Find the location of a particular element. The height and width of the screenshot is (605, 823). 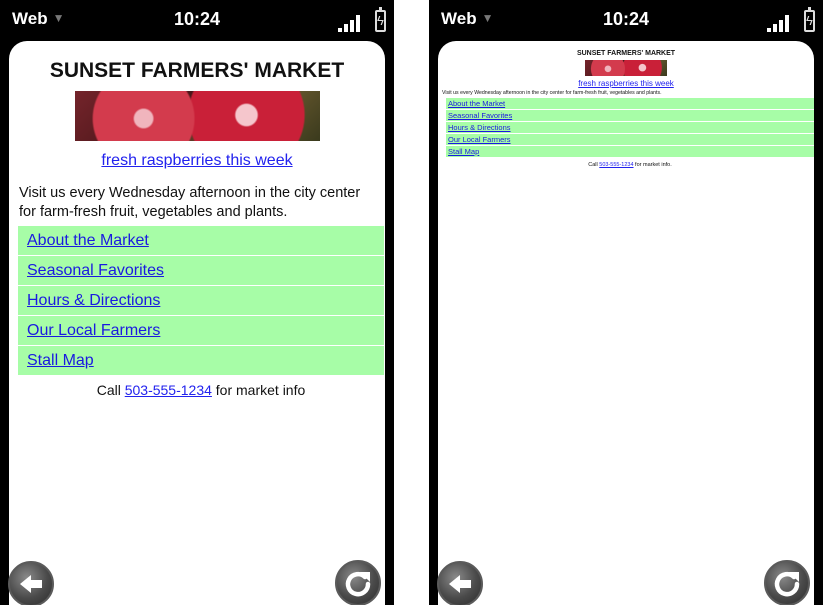

footer-contact: Call 503-555-1234 for market info is located at coordinates (201, 390).